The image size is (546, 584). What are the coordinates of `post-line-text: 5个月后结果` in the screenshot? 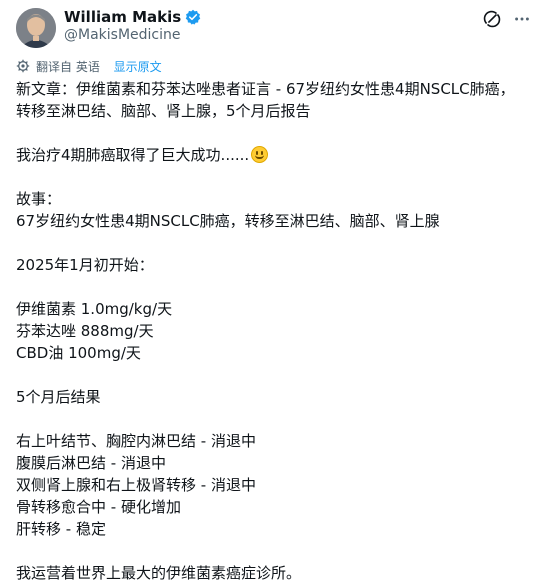 It's located at (58, 397).